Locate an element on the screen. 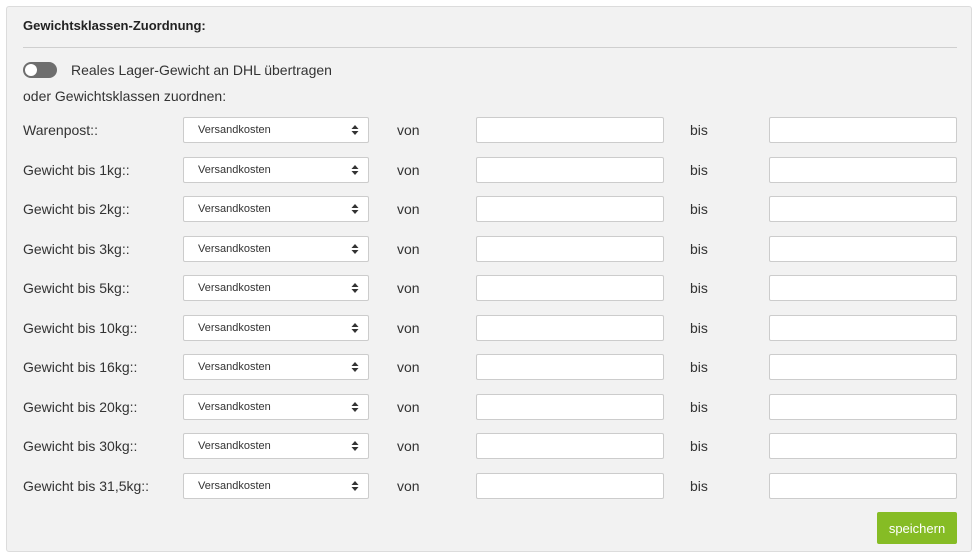  dhl-weight-toggle-row: Reales Lager-Gewicht an DHL übertragen is located at coordinates (177, 70).